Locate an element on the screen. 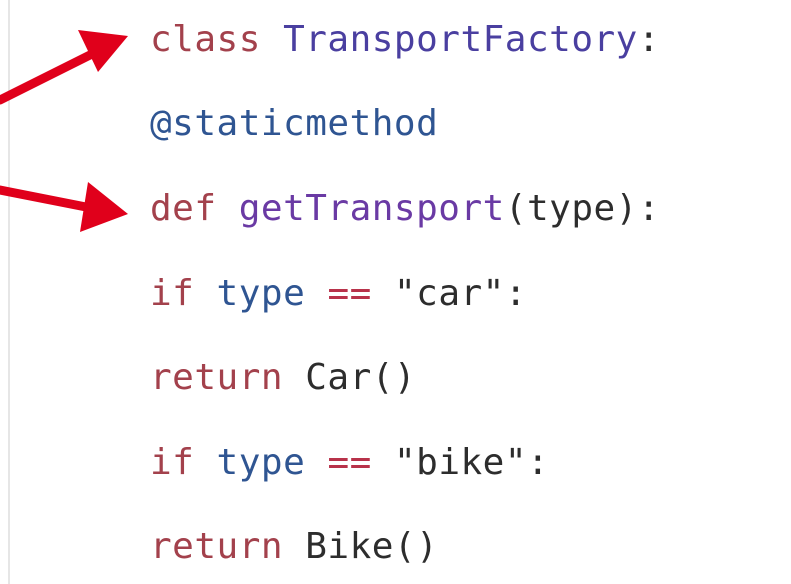 The width and height of the screenshot is (791, 584). arrow-to-def is located at coordinates (64, 207).